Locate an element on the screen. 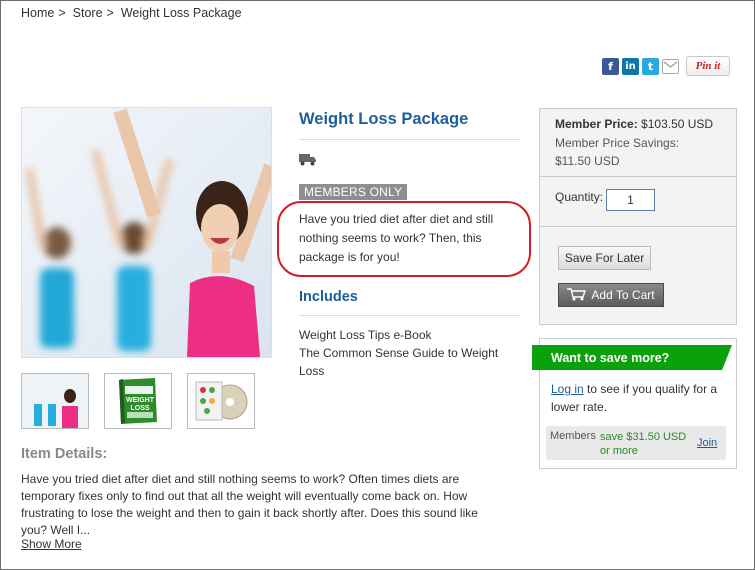 The image size is (755, 570). show-more-link: Show More is located at coordinates (51, 544).